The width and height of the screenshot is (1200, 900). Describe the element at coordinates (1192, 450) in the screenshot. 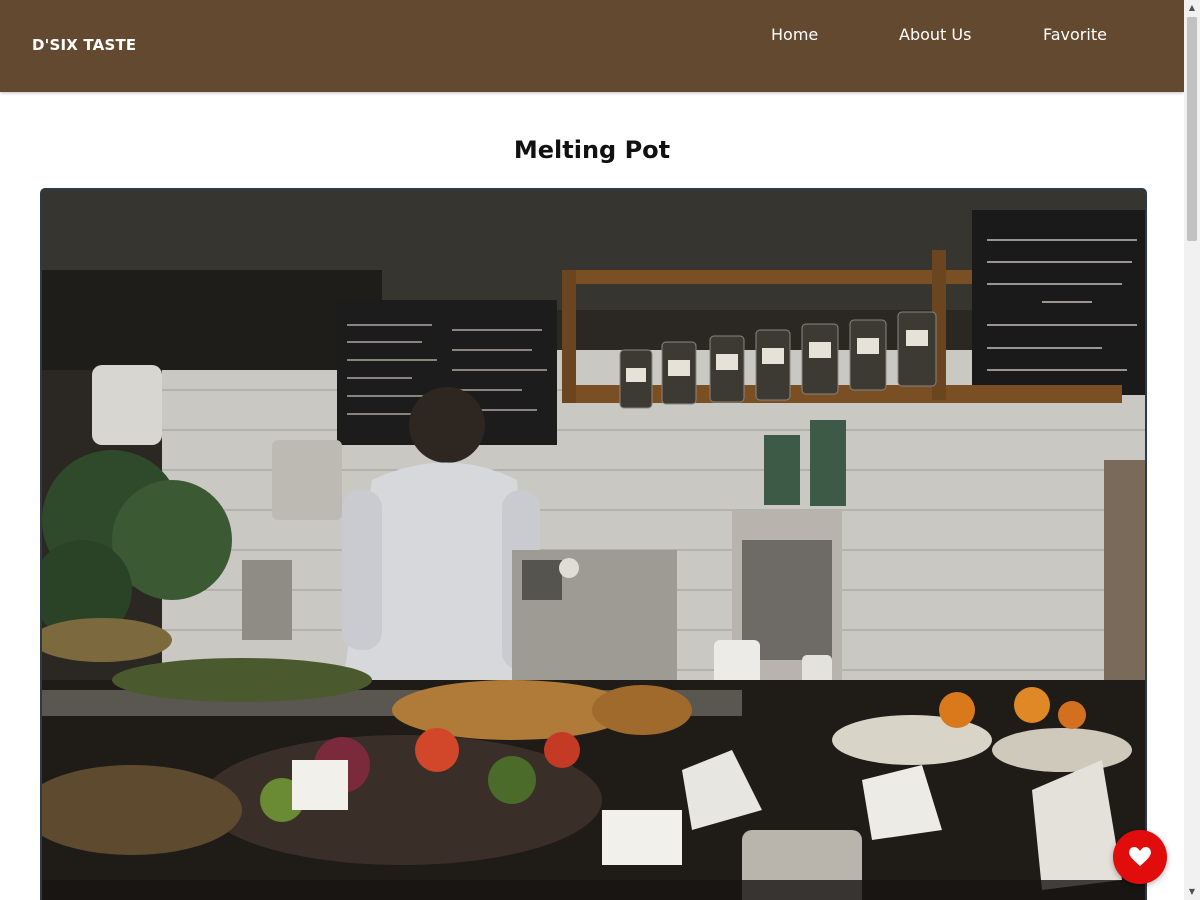

I see `page-scrollbar: ▲ ▼` at that location.